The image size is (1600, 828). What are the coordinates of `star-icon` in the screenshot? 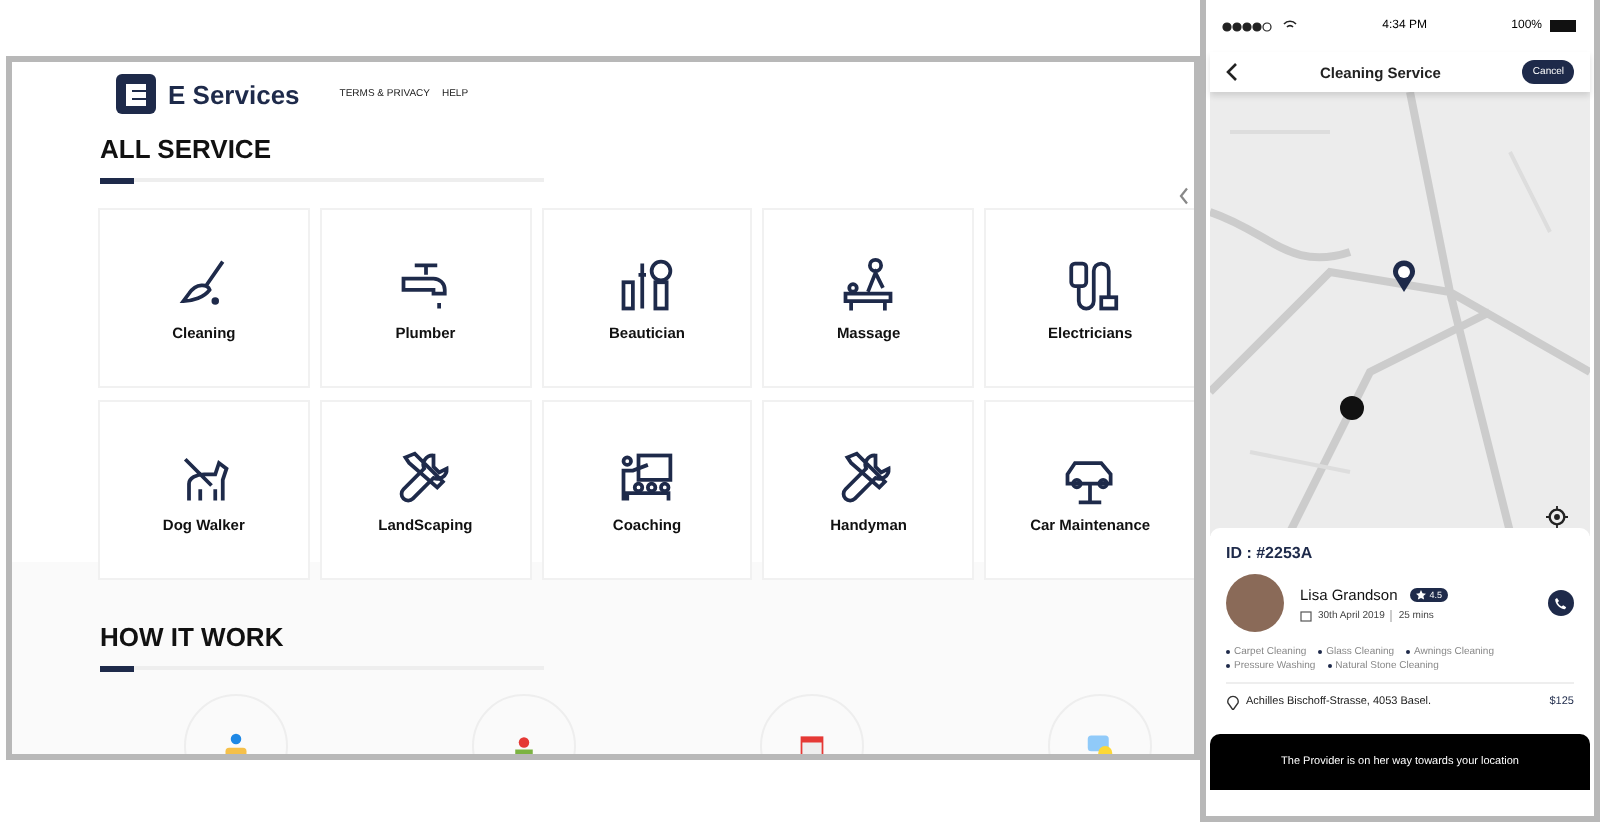 It's located at (1420, 594).